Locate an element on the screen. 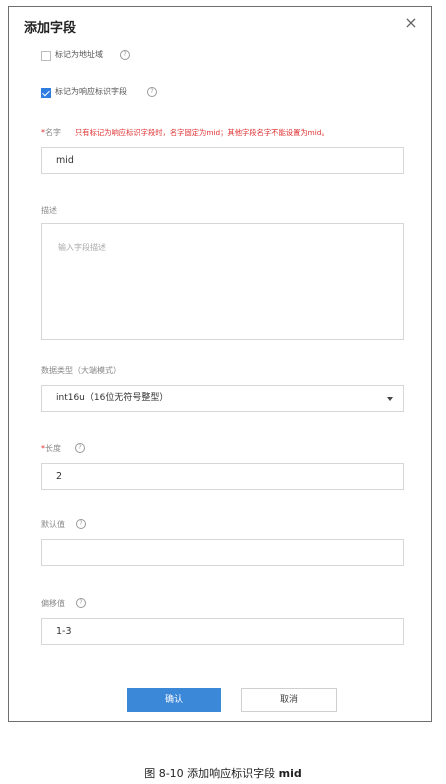 The image size is (446, 784). name-warning: 只有标记为响应标识字段时，名字固定为mid；其他字段名字不能设置为mid。 is located at coordinates (202, 132).